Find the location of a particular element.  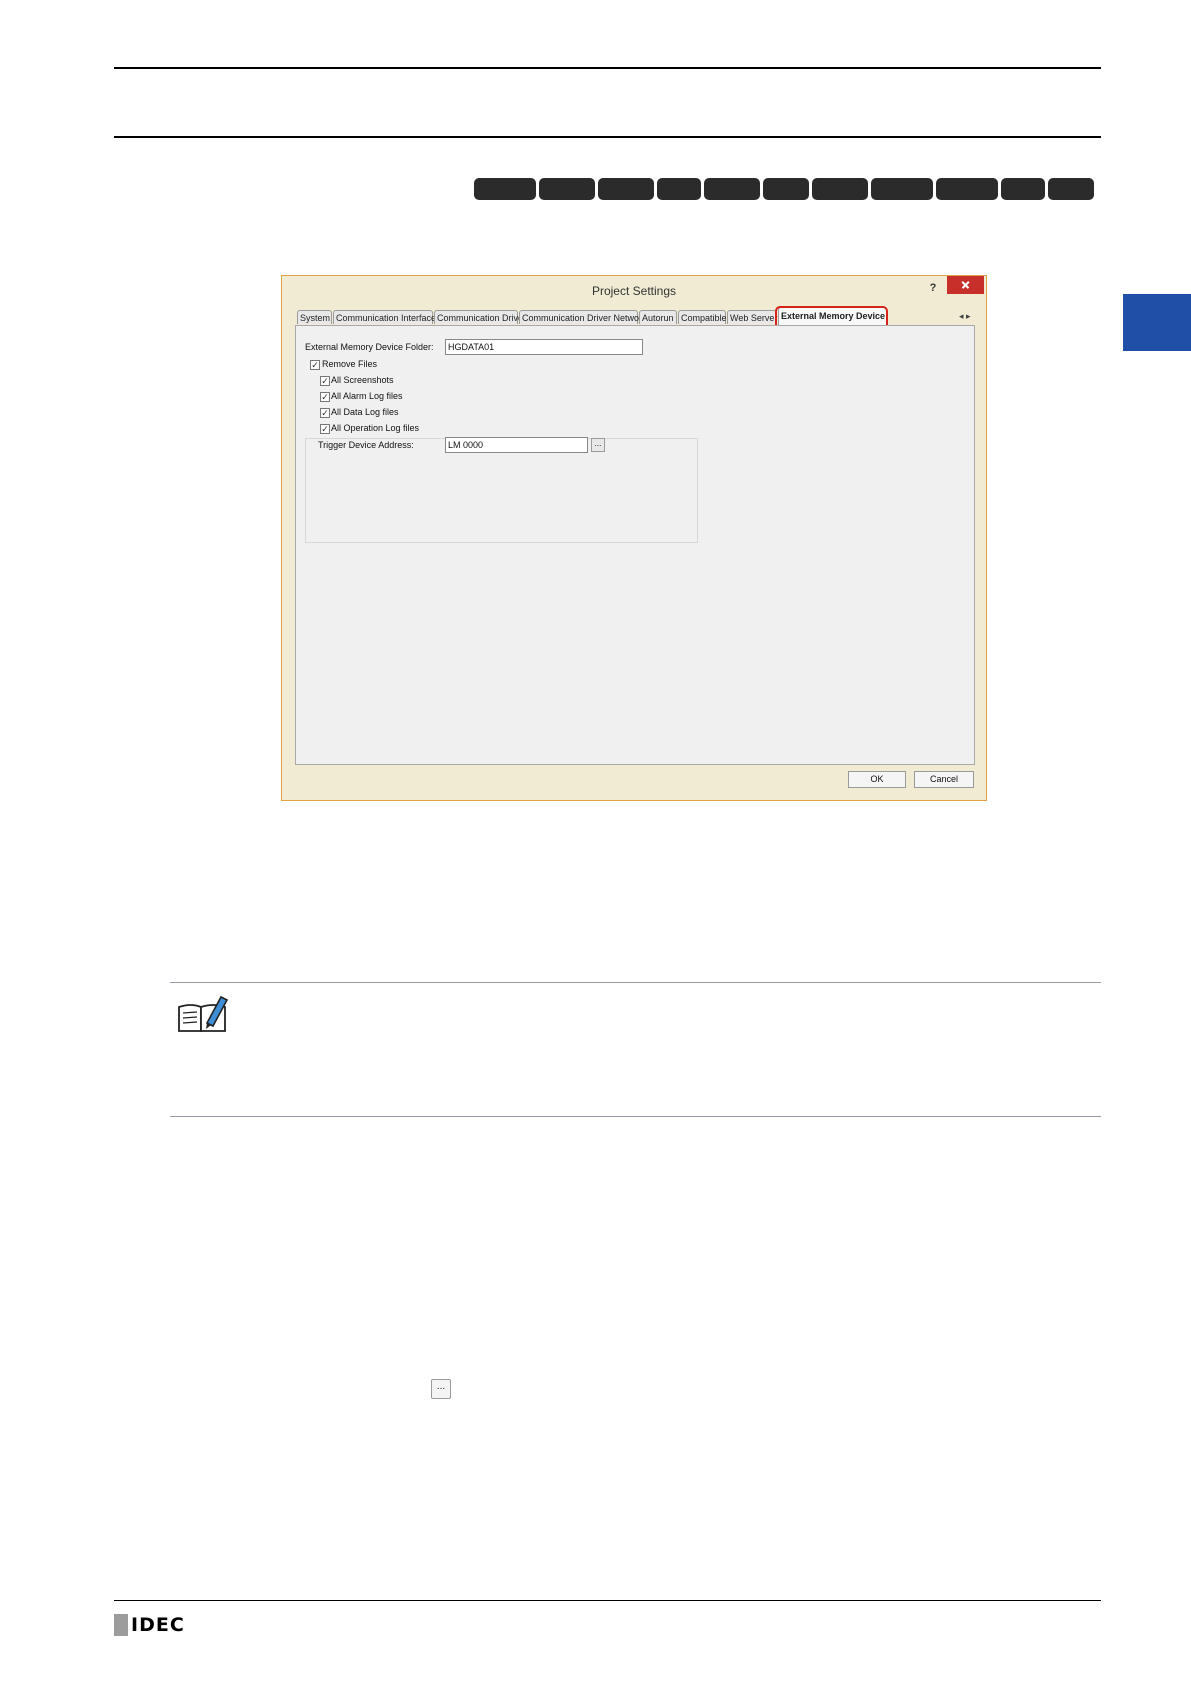

model-tags is located at coordinates (784, 189).